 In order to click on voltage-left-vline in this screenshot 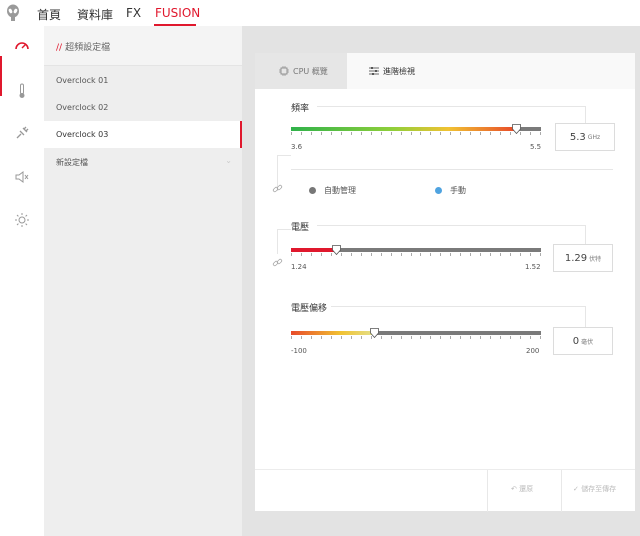, I will do `click(277, 241)`.